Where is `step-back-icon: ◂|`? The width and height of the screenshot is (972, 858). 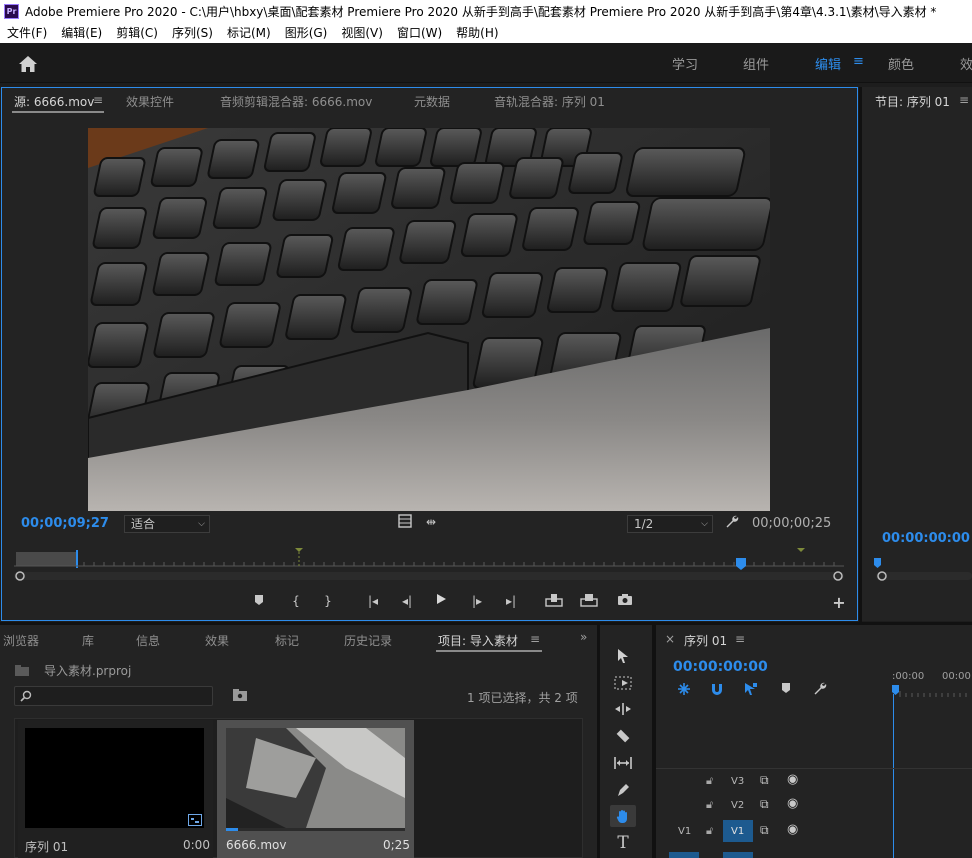
step-back-icon: ◂| is located at coordinates (407, 601).